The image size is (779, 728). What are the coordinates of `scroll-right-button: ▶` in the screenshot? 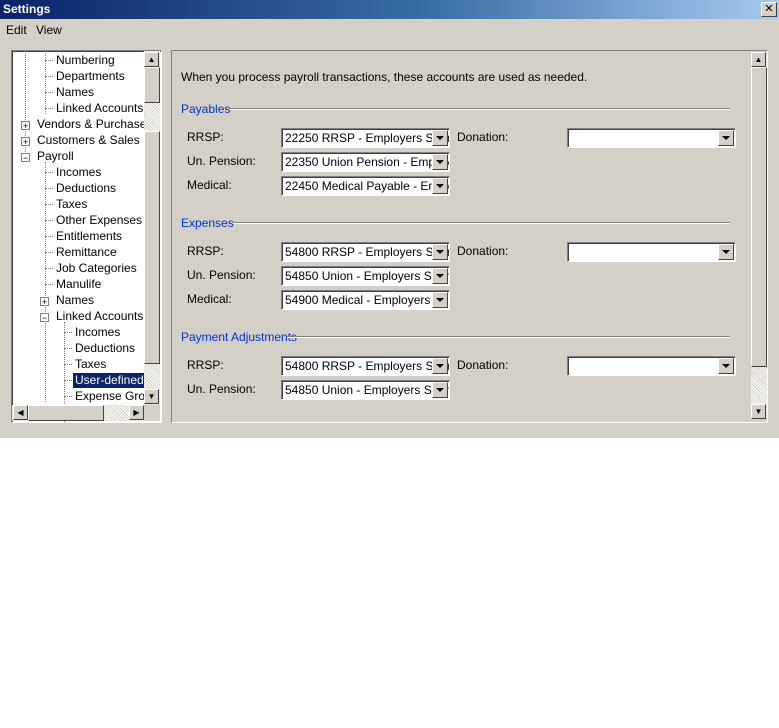 It's located at (136, 412).